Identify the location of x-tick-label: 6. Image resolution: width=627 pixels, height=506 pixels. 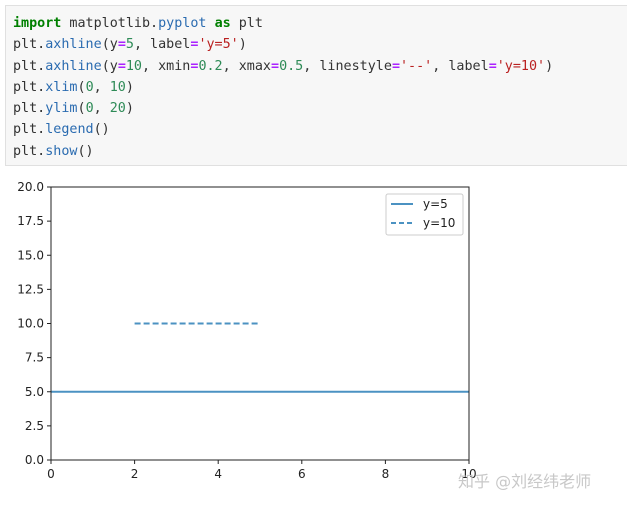
(302, 474).